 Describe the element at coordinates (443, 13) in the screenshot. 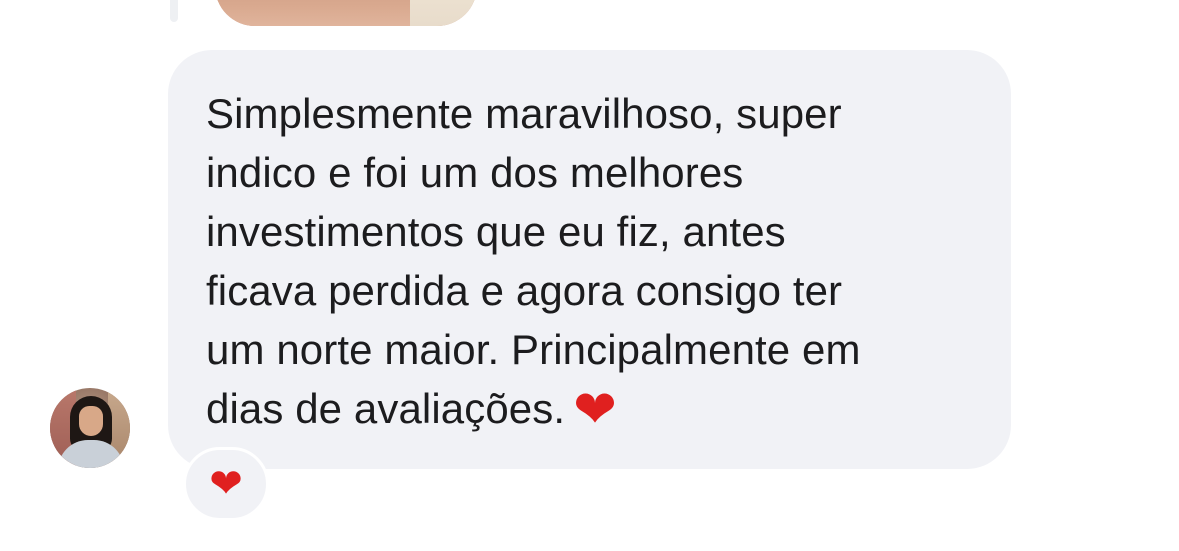

I see `previous-media-photo-right` at that location.